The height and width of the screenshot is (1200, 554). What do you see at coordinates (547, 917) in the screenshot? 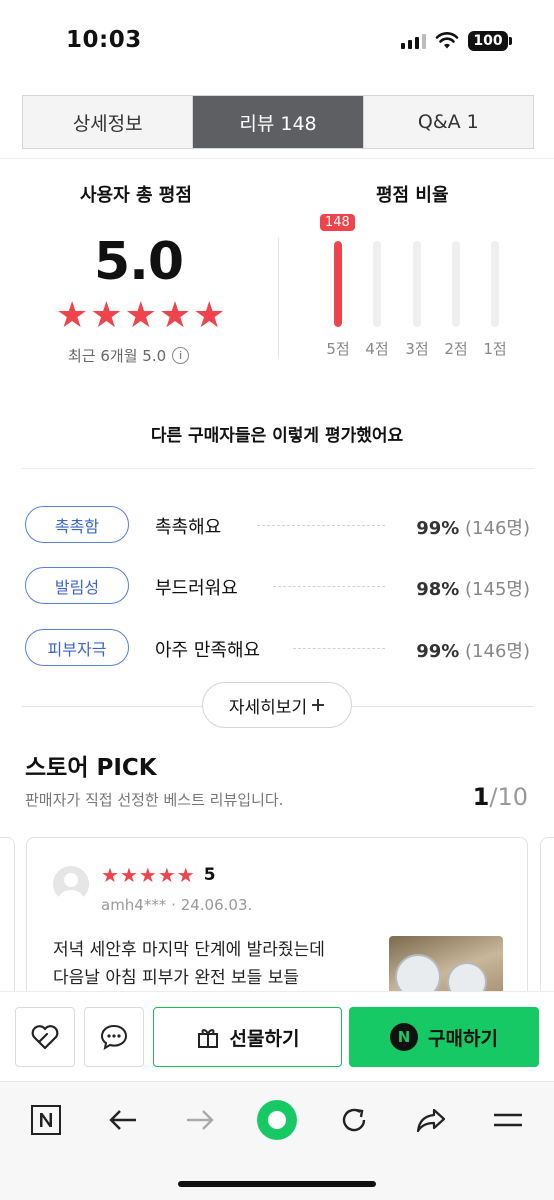
I see `next-review-card` at bounding box center [547, 917].